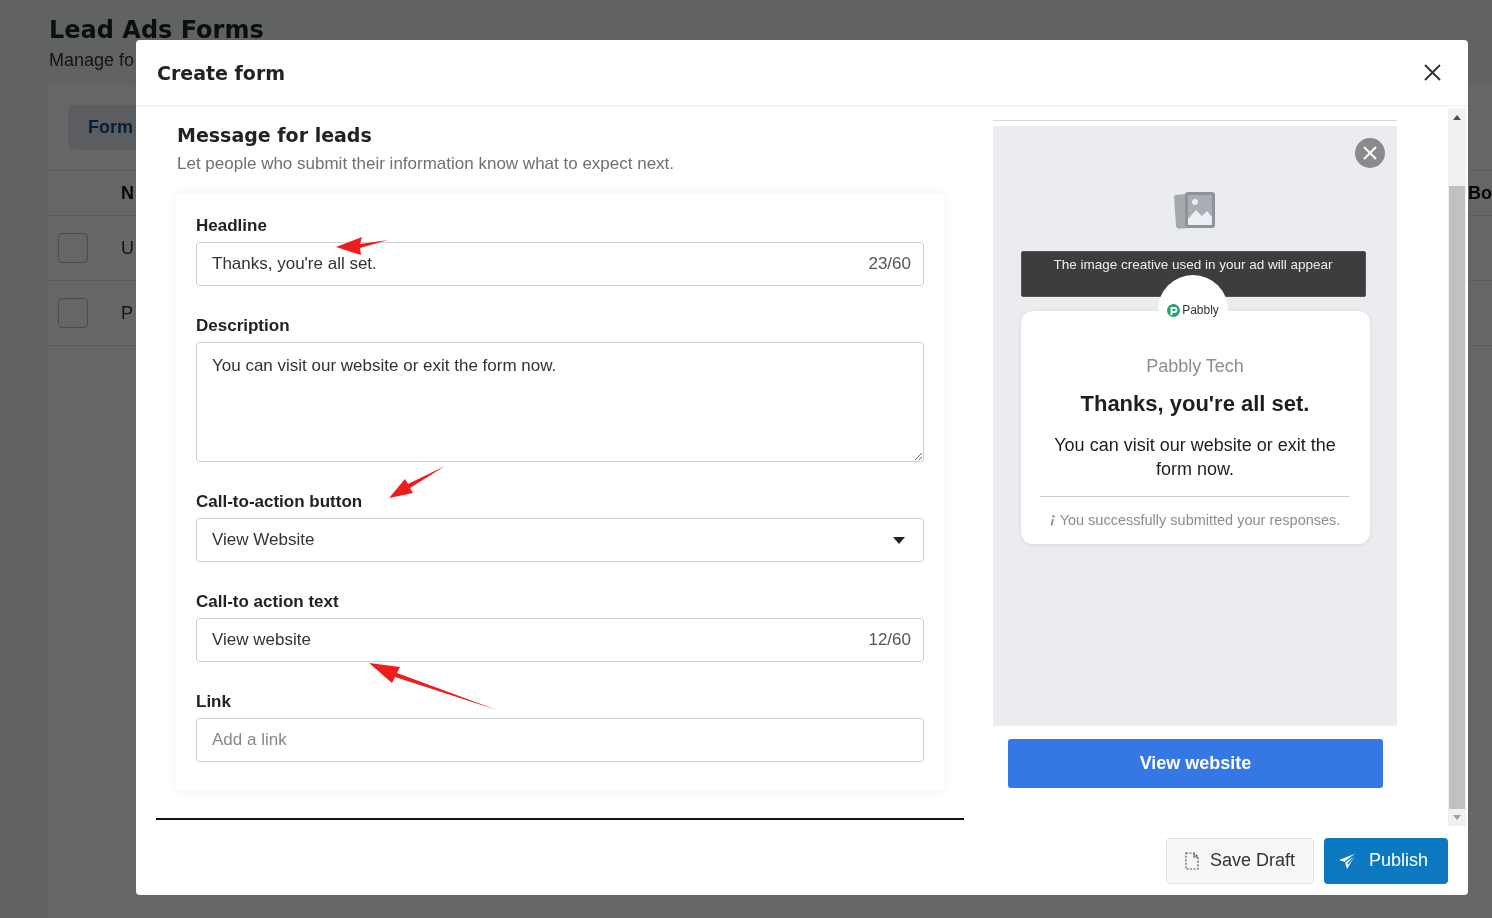 The height and width of the screenshot is (918, 1492). Describe the element at coordinates (214, 702) in the screenshot. I see `field-label: Link` at that location.